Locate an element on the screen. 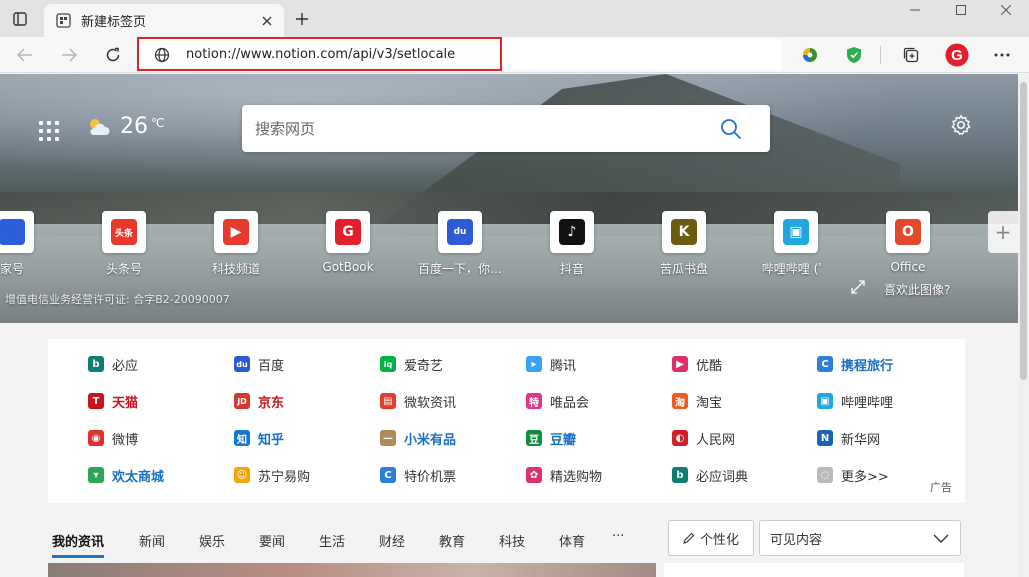 The height and width of the screenshot is (577, 1029). news-tab: 财经 is located at coordinates (392, 540).